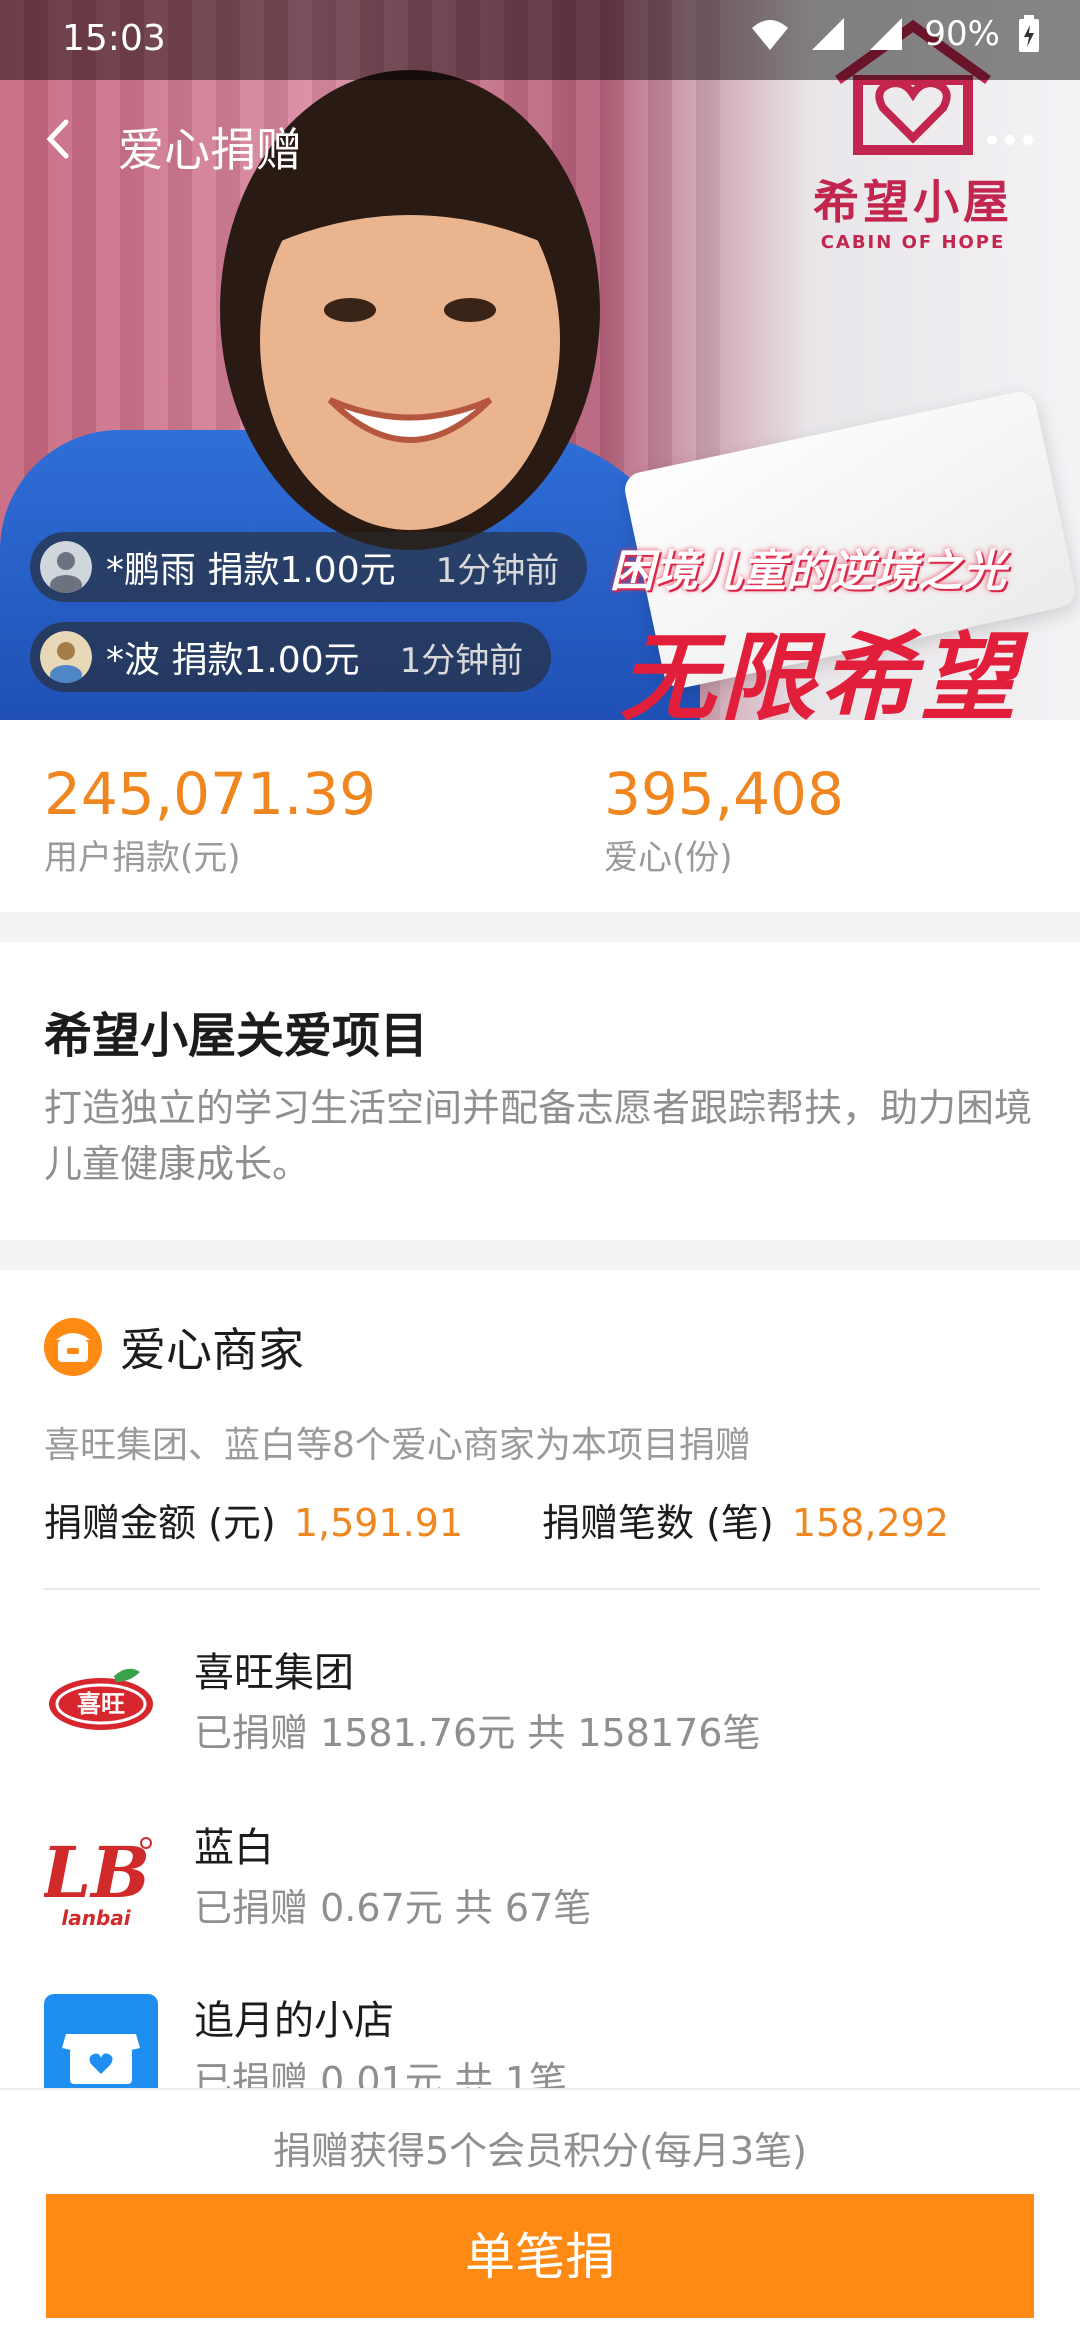 Image resolution: width=1080 pixels, height=2342 pixels. Describe the element at coordinates (540, 40) in the screenshot. I see `status-bar: 15:03 90%` at that location.